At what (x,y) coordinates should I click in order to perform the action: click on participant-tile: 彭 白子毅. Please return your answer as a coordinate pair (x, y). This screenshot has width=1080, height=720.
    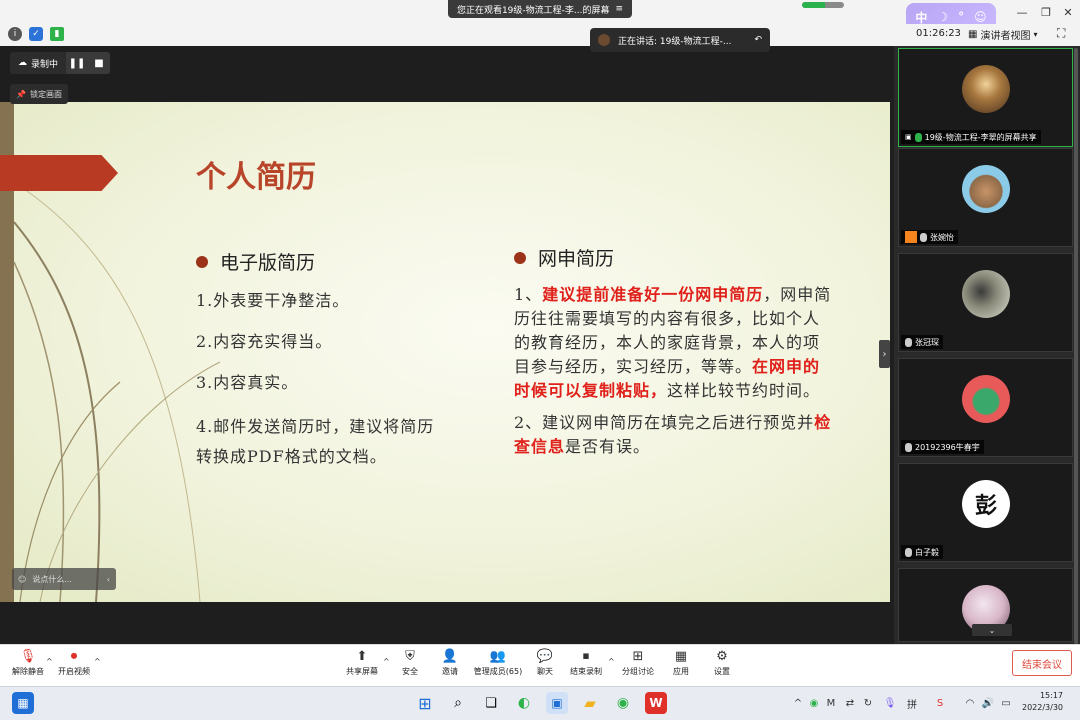
    Looking at the image, I should click on (985, 512).